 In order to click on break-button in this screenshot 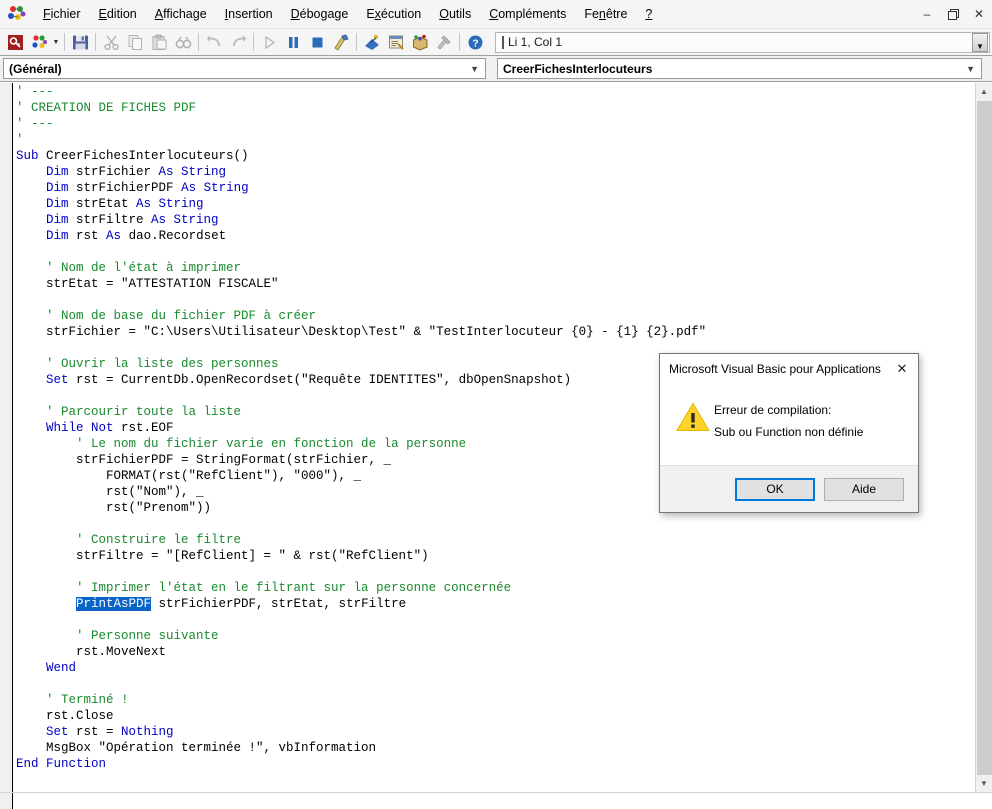, I will do `click(293, 42)`.